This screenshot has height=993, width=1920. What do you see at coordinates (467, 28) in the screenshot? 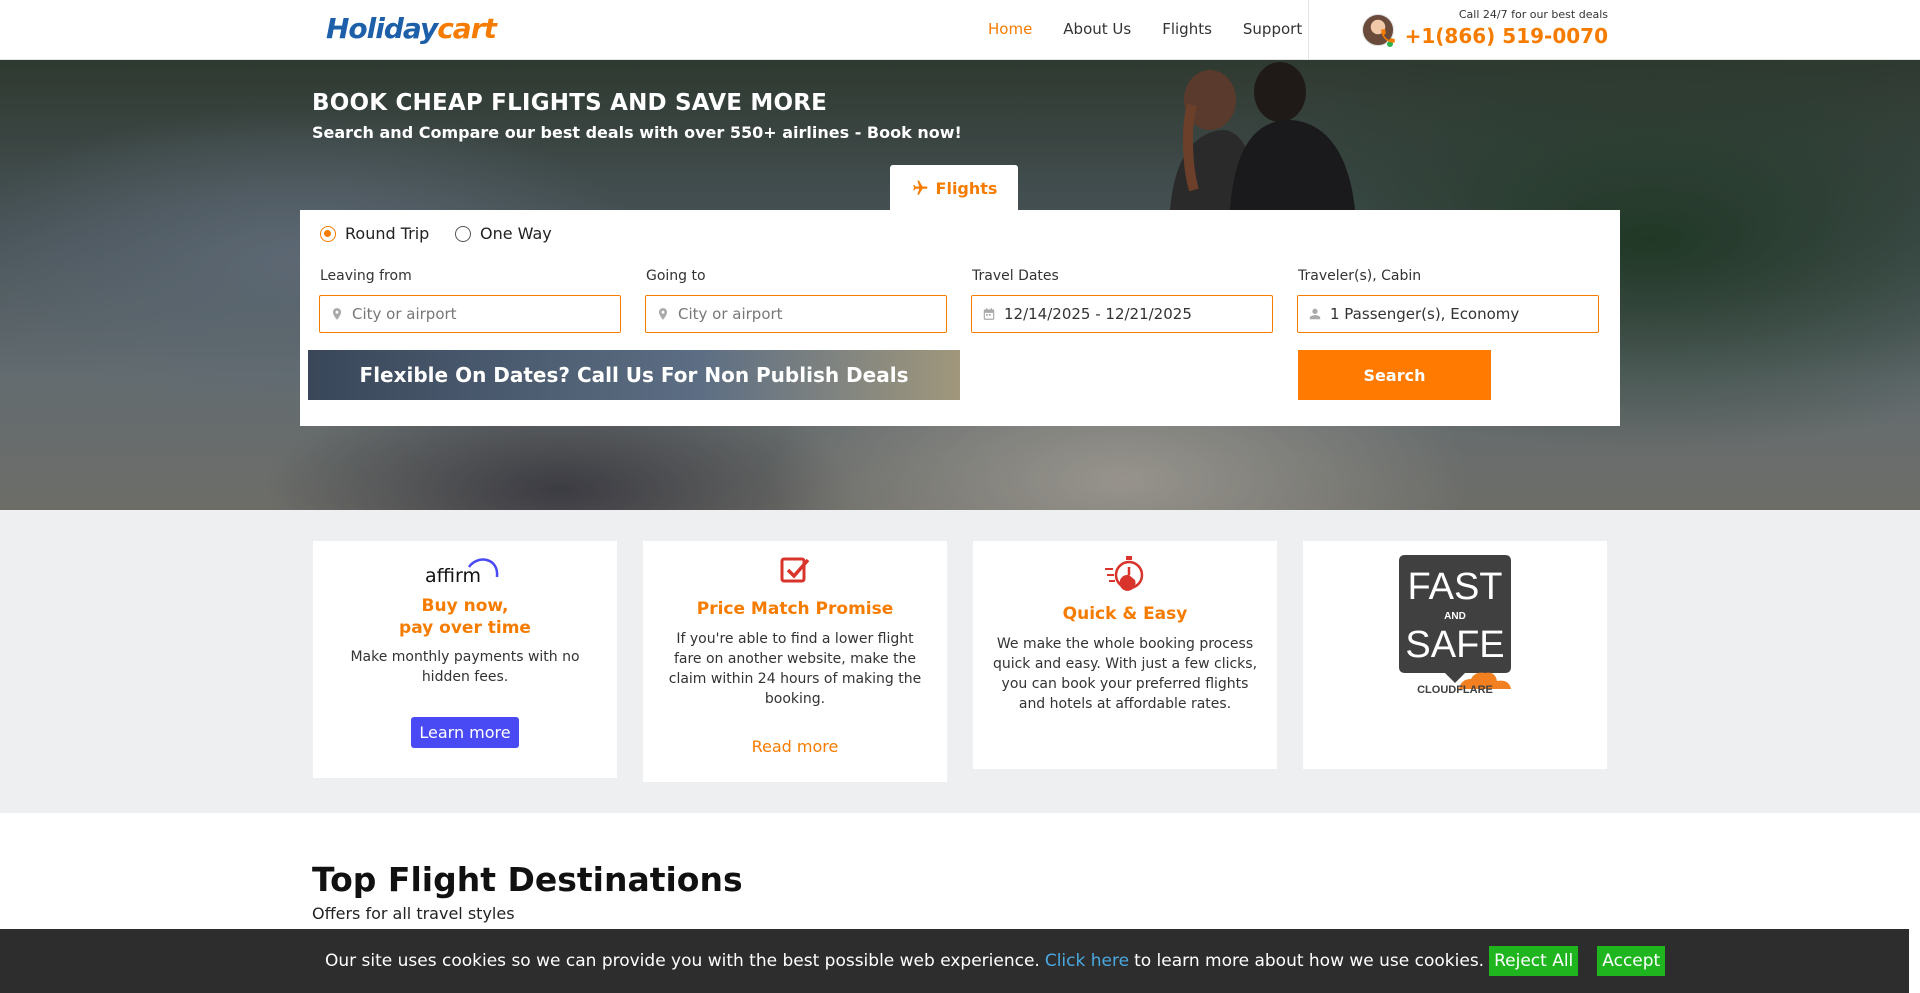
I see `logo-part-2: cart` at bounding box center [467, 28].